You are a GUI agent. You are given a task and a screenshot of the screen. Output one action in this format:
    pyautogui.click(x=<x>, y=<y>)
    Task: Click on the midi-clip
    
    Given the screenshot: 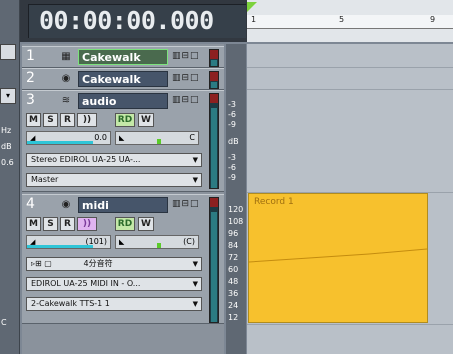 What is the action you would take?
    pyautogui.click(x=338, y=258)
    